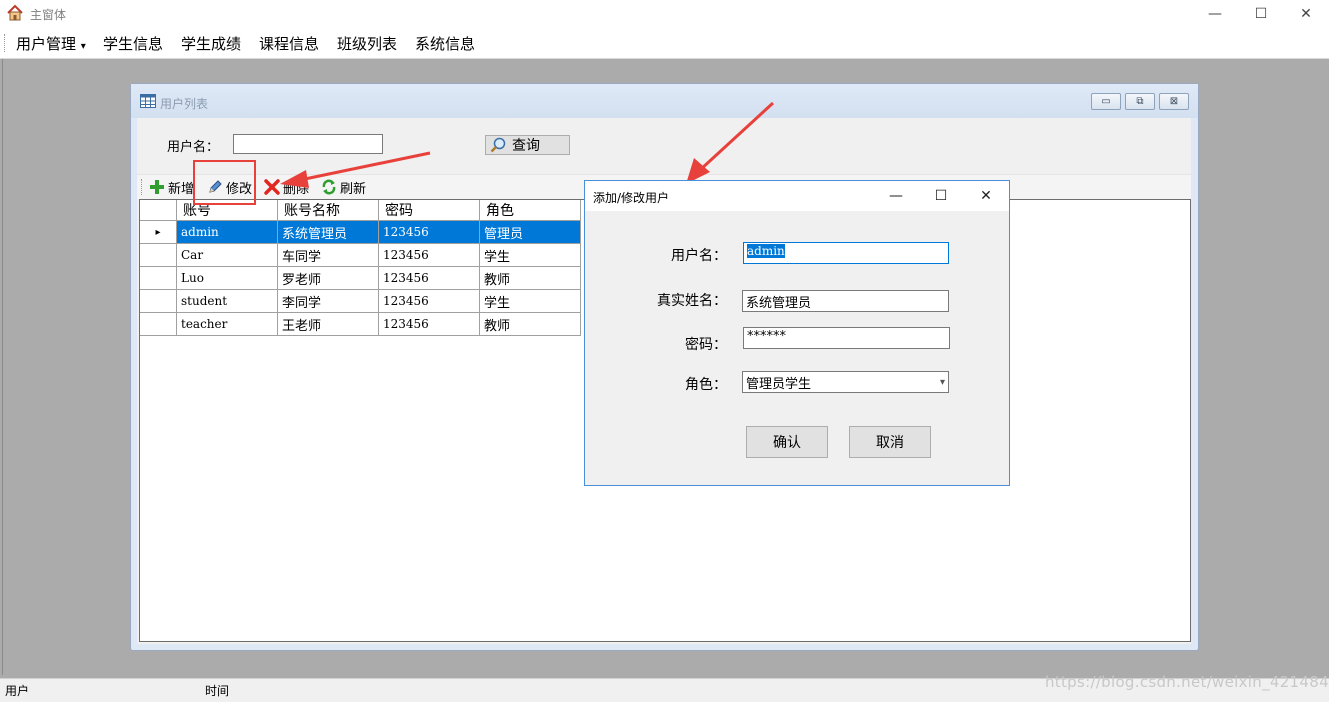 The image size is (1329, 702). I want to click on minimize-icon: —, so click(896, 196).